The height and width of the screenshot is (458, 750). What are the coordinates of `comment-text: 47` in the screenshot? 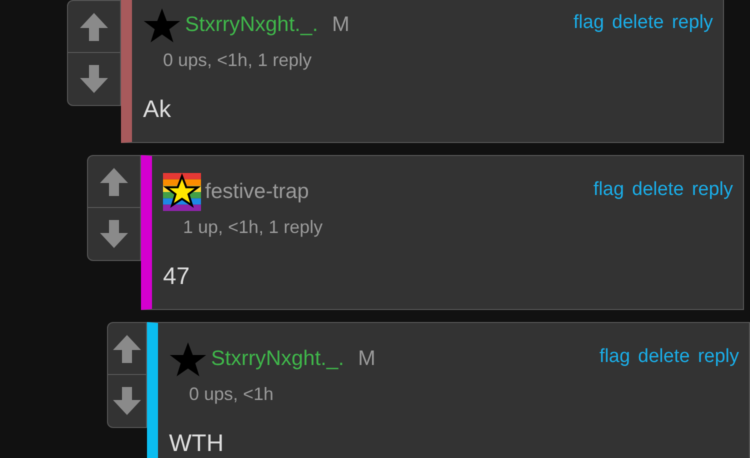 It's located at (177, 277).